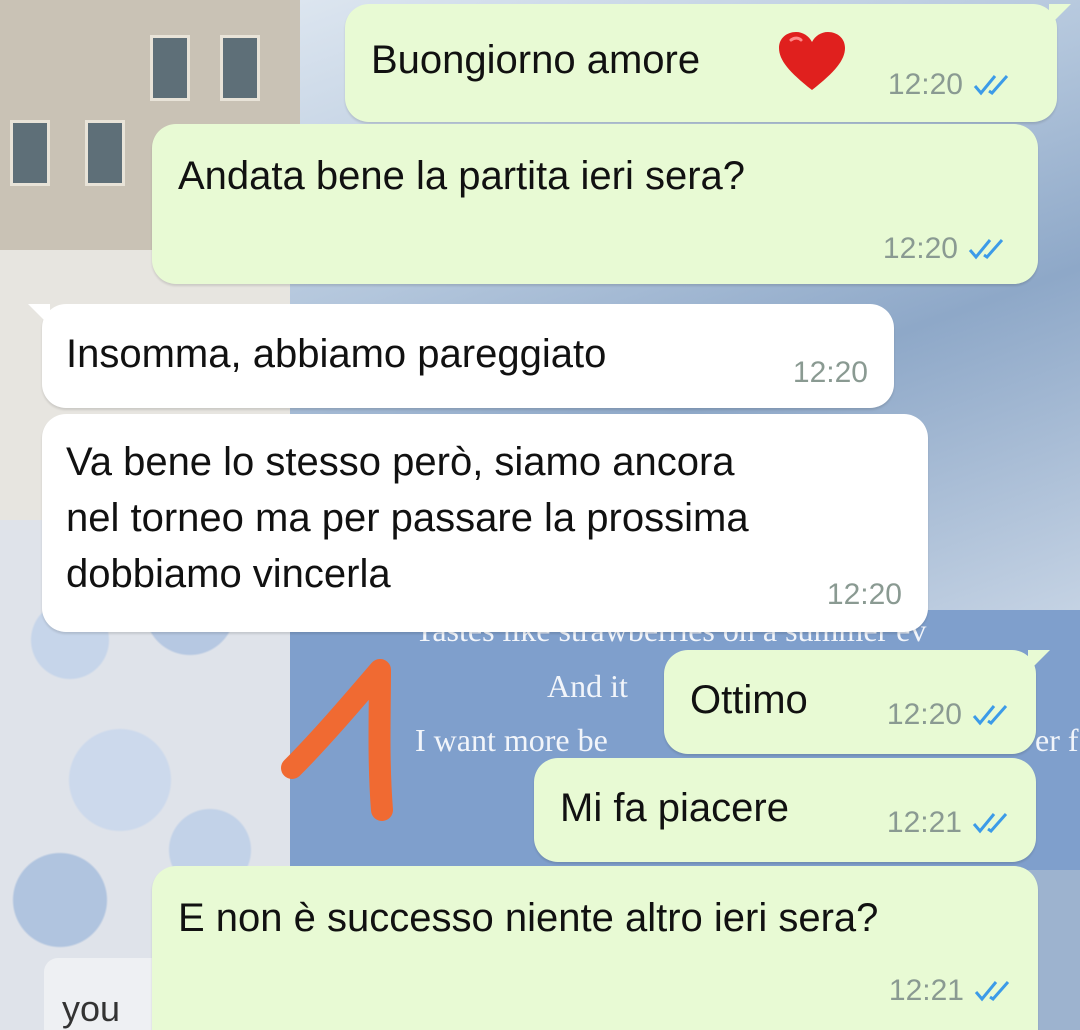 The image size is (1080, 1030). I want to click on message-text: Andata bene la partita ieri sera?, so click(462, 176).